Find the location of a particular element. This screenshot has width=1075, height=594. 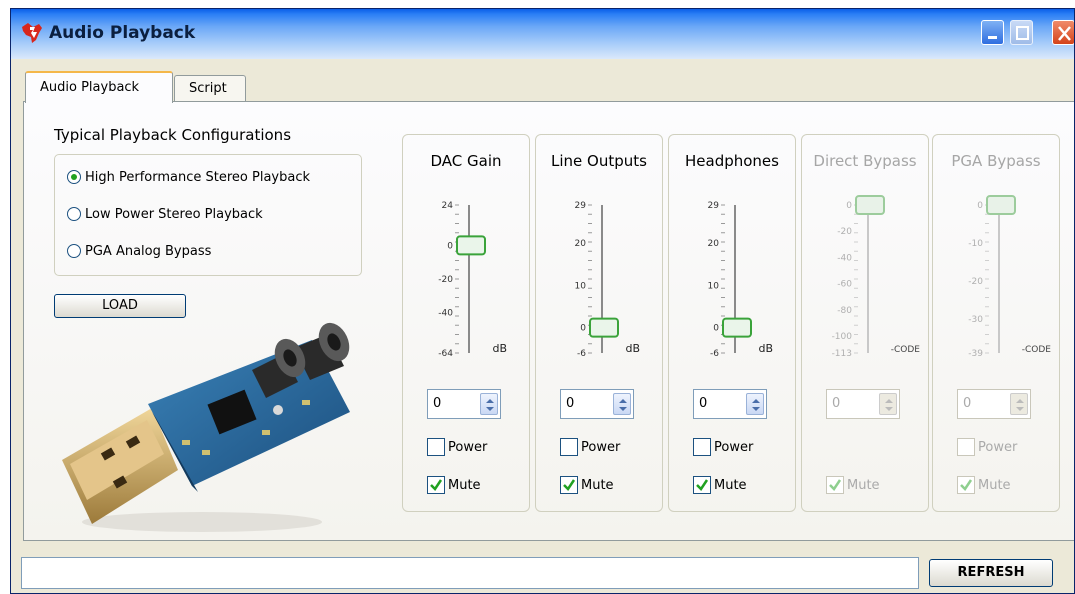

line-outputs-power-checkbox: Power is located at coordinates (590, 447).